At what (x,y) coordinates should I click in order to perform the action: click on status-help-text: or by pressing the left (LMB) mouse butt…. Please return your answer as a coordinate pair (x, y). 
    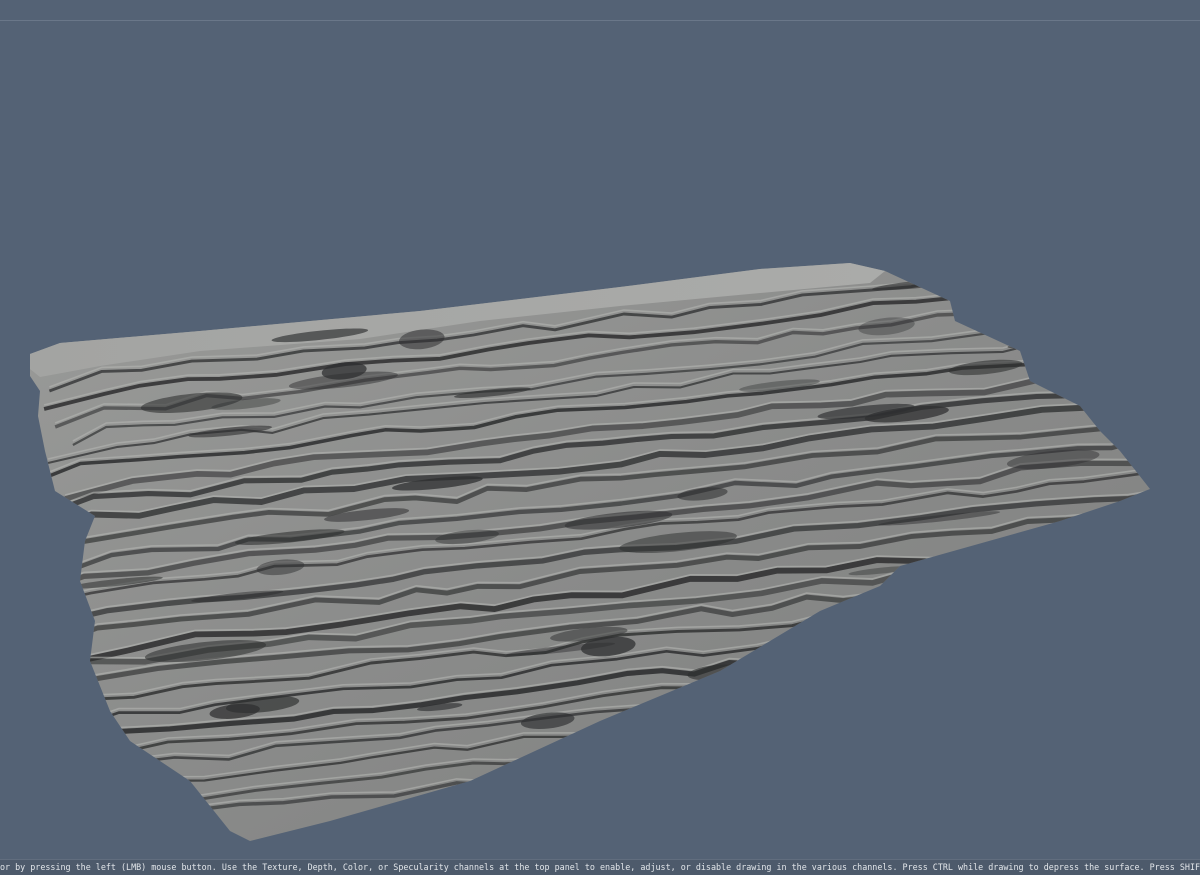
    Looking at the image, I should click on (600, 867).